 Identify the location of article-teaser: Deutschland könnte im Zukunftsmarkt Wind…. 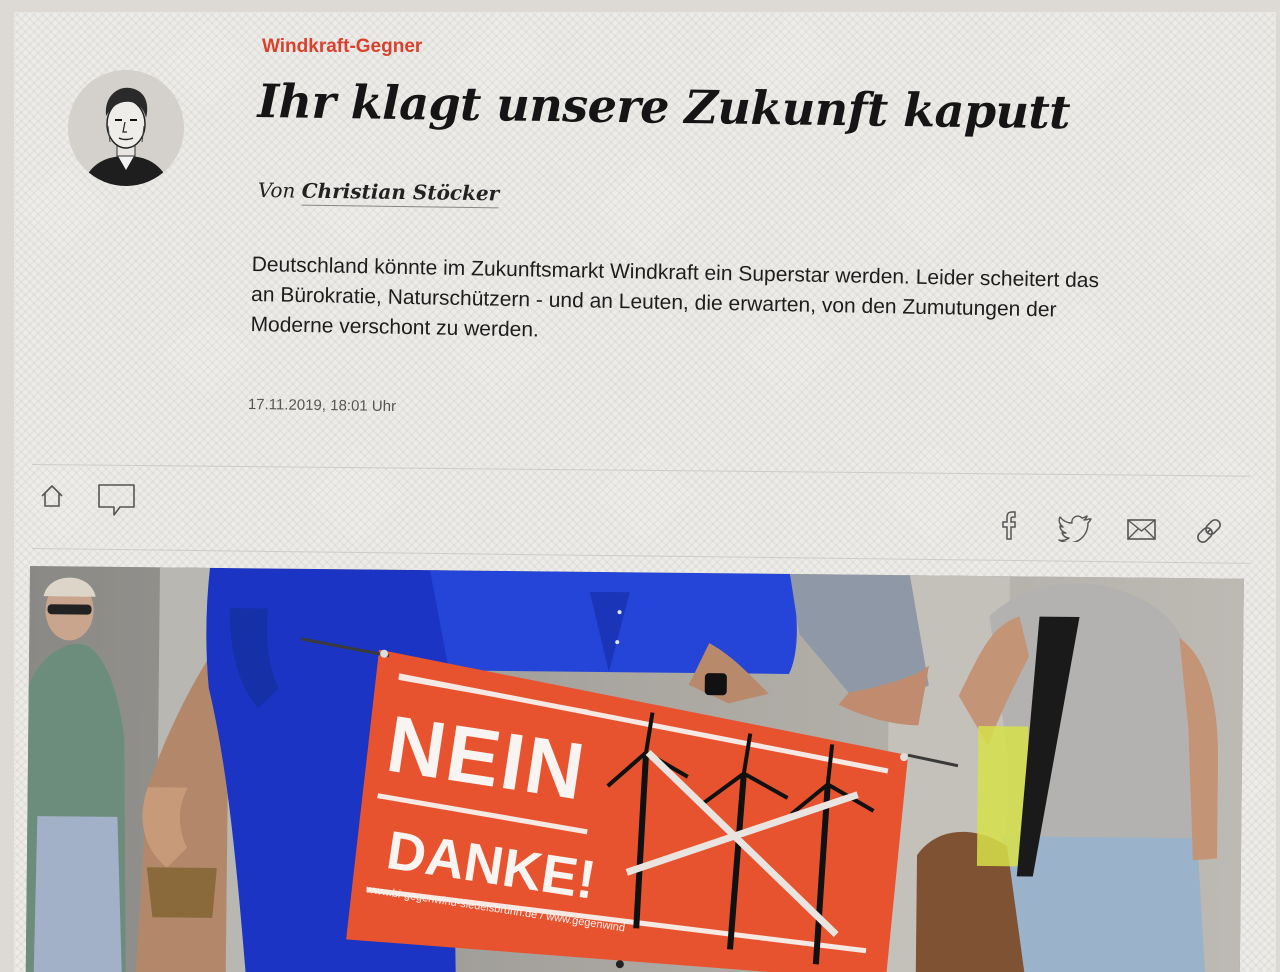
(675, 297).